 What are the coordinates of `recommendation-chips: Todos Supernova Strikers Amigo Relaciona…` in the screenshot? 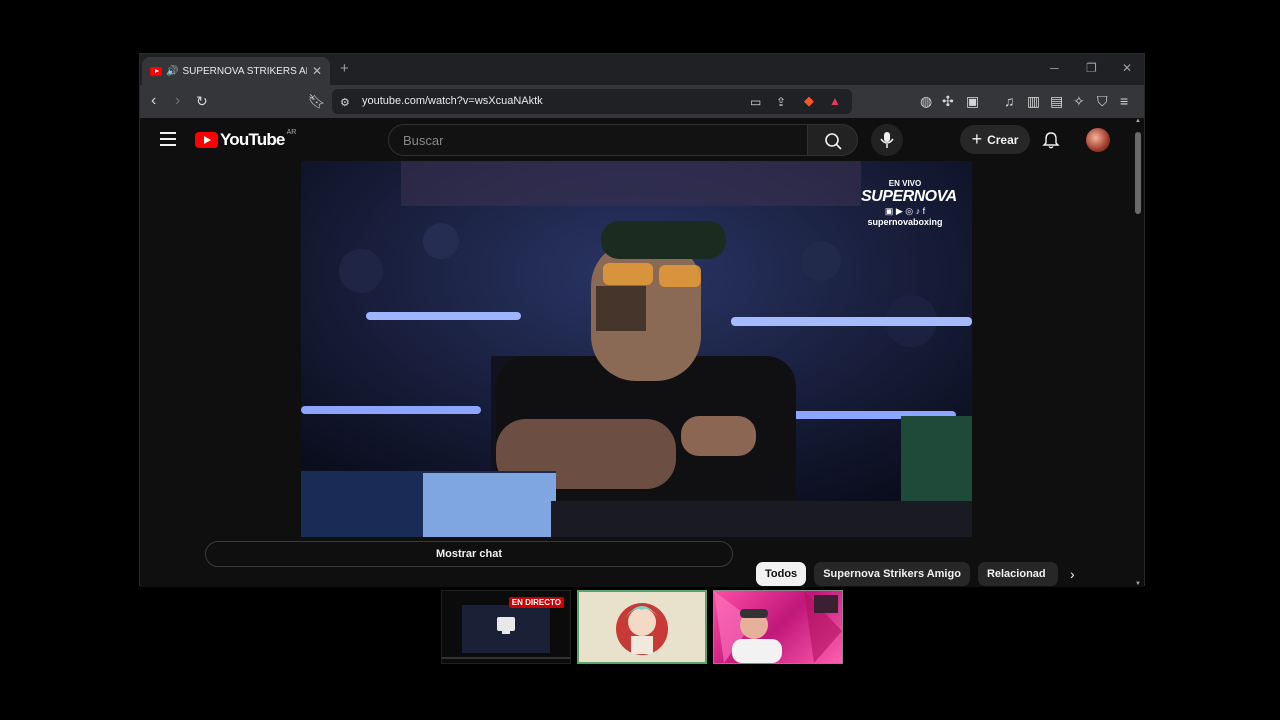 It's located at (915, 574).